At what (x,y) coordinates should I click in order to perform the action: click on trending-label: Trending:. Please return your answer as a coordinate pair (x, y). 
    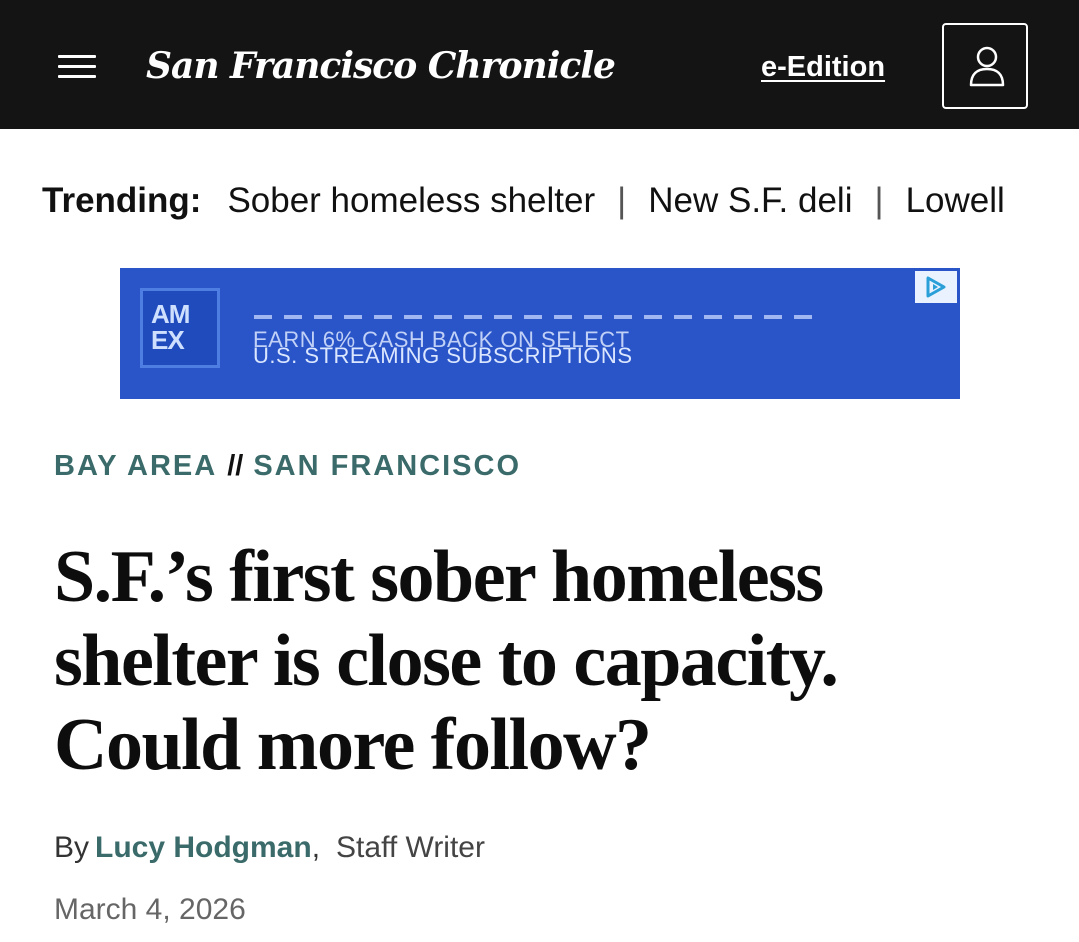
    Looking at the image, I should click on (122, 200).